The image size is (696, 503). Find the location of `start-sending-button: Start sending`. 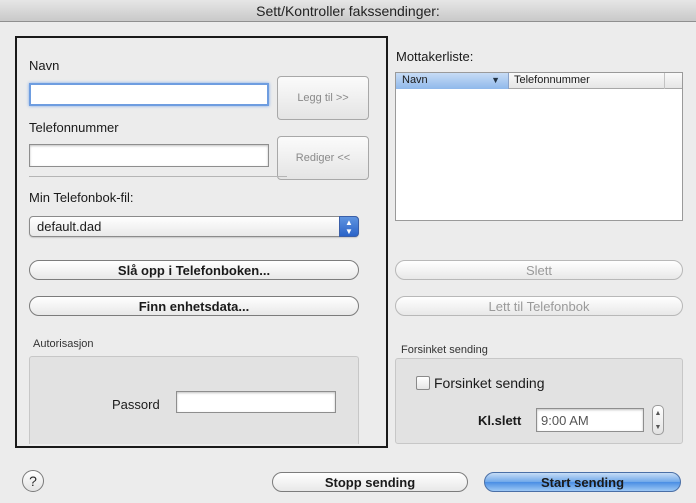

start-sending-button: Start sending is located at coordinates (582, 482).